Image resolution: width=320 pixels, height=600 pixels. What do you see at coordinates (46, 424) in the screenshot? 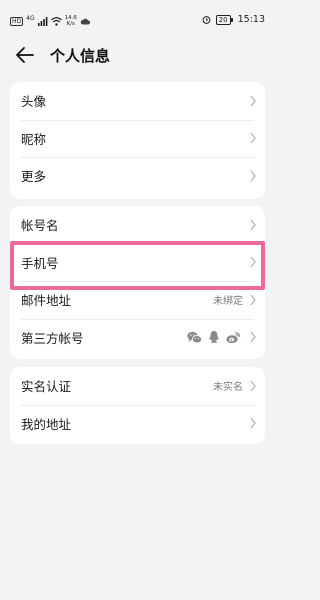
I see `row-label: 我的地址` at bounding box center [46, 424].